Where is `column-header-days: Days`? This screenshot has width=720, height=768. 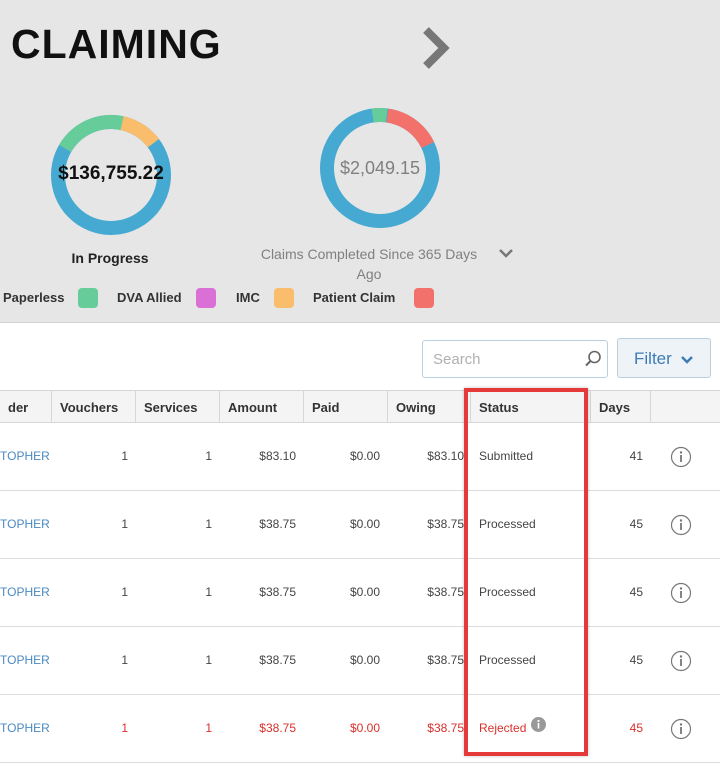
column-header-days: Days is located at coordinates (621, 407).